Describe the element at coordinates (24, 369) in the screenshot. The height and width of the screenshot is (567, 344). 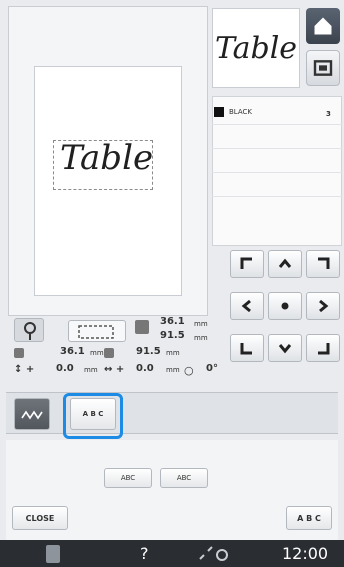
I see `position-icon: ↕ +` at that location.